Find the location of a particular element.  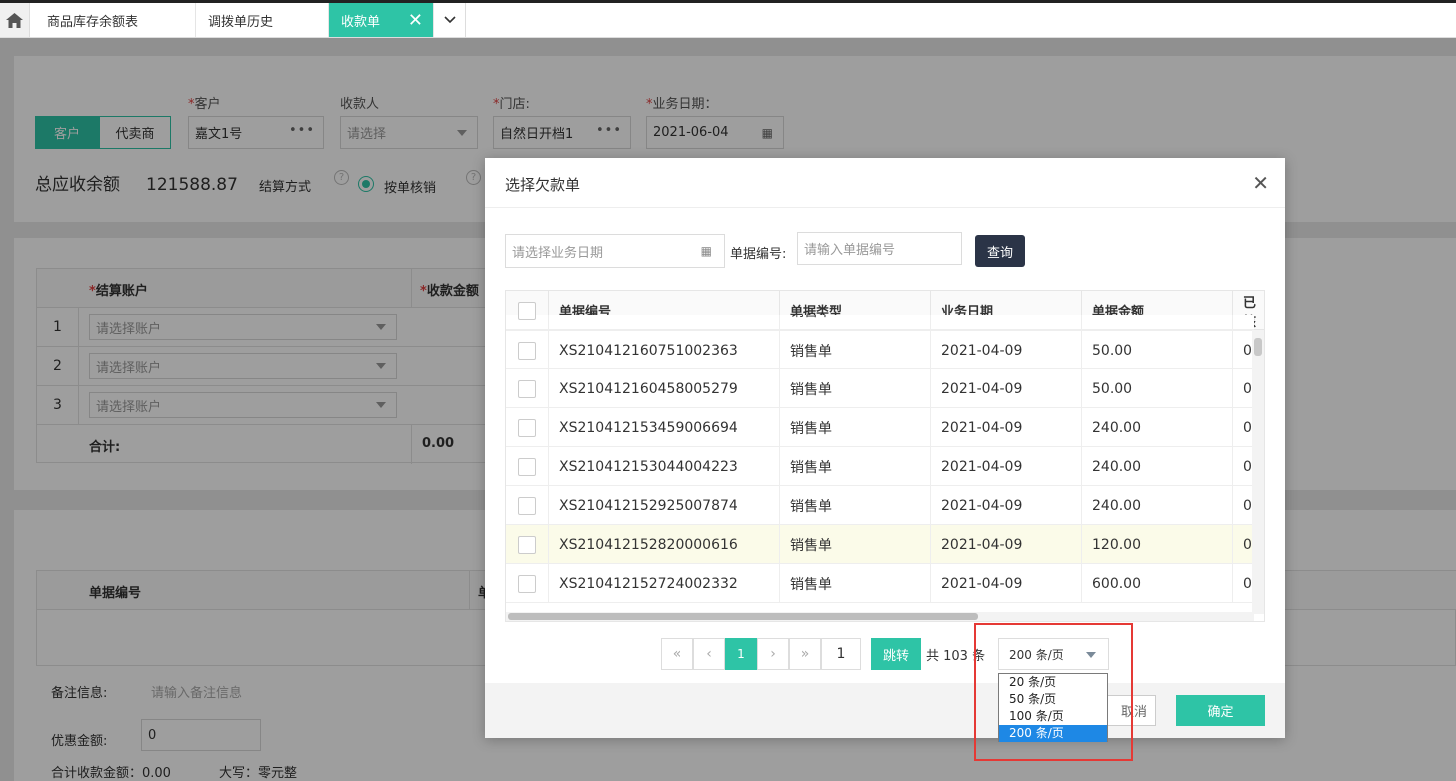

cell-bill-no: XS210412153459006694 is located at coordinates (664, 427).